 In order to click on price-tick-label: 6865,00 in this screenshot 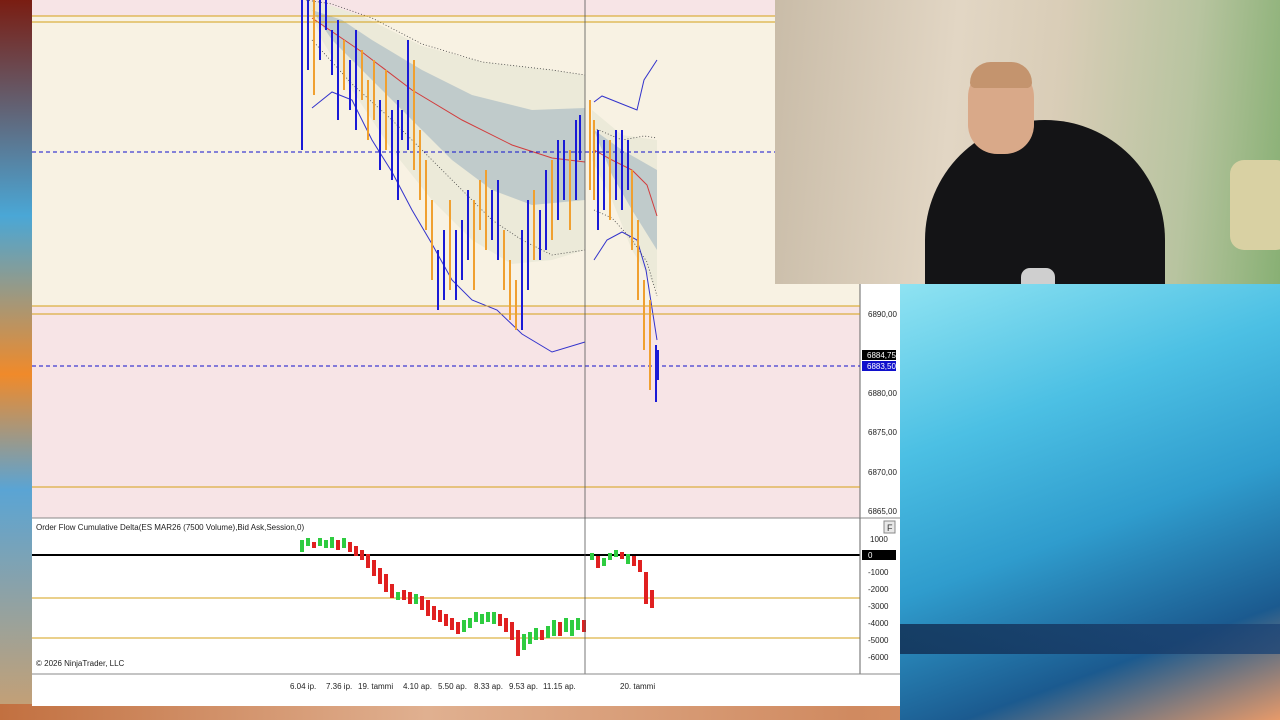, I will do `click(882, 511)`.